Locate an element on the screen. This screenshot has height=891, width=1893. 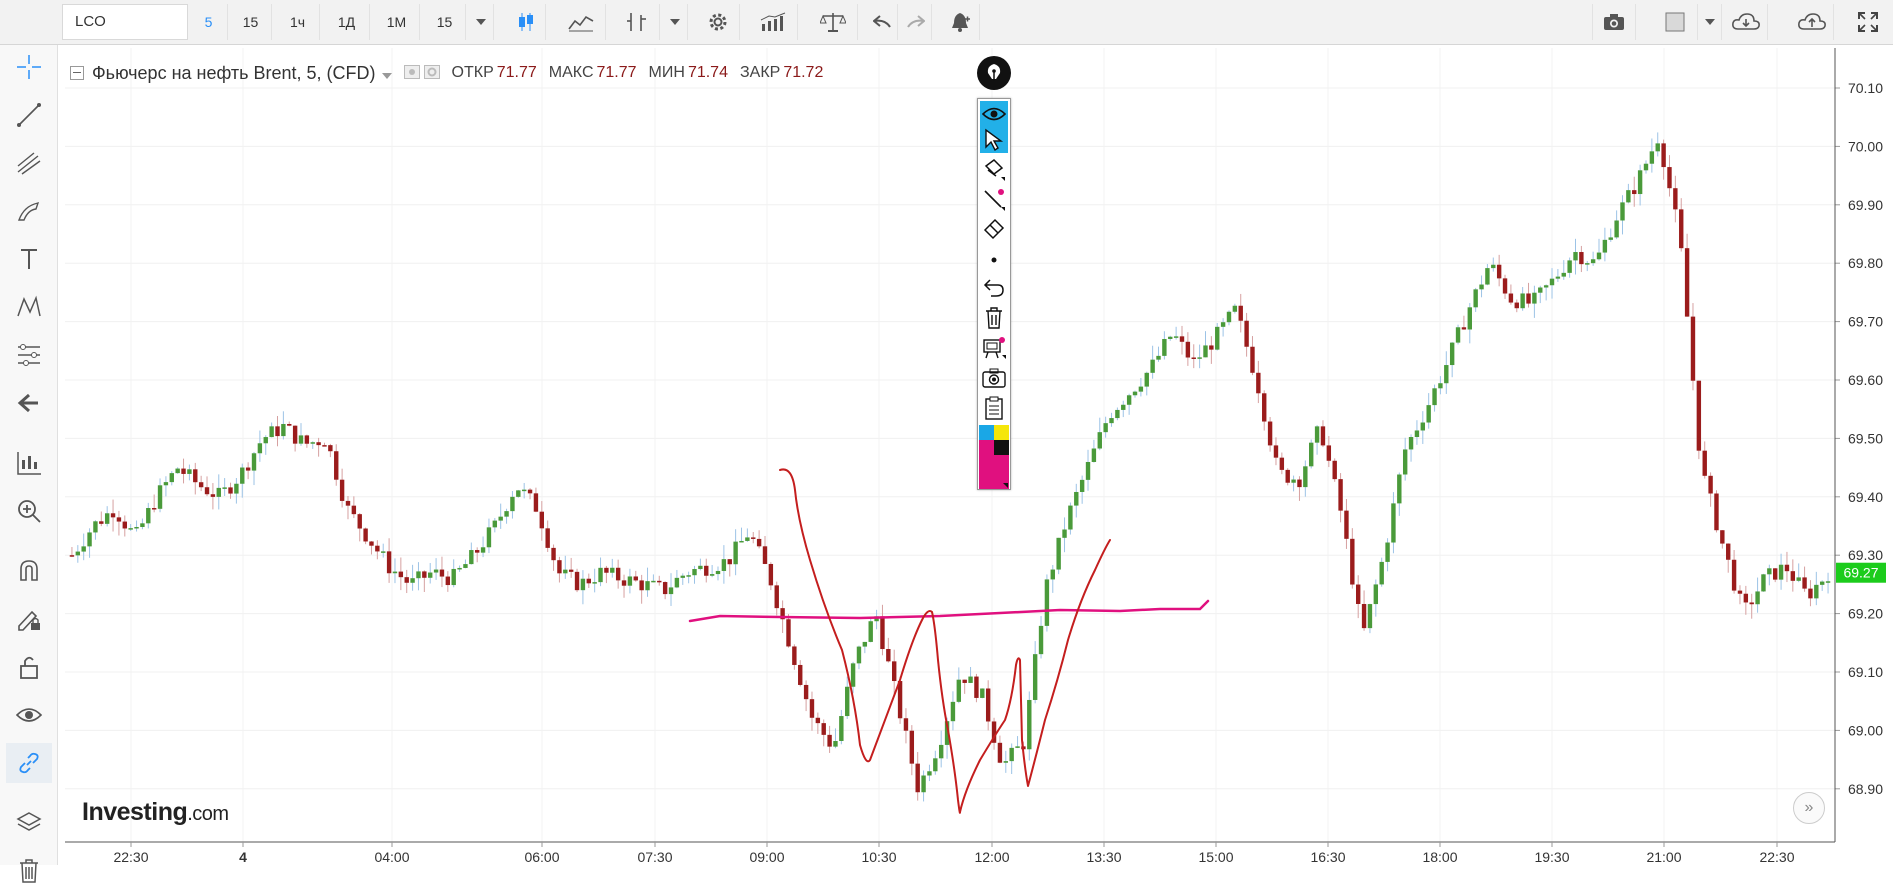
select-cursor-icon is located at coordinates (994, 140).